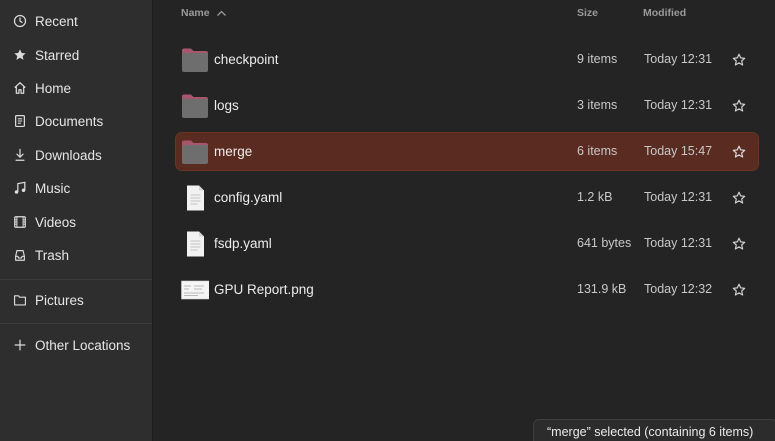 This screenshot has width=775, height=441. Describe the element at coordinates (20, 222) in the screenshot. I see `video-icon` at that location.